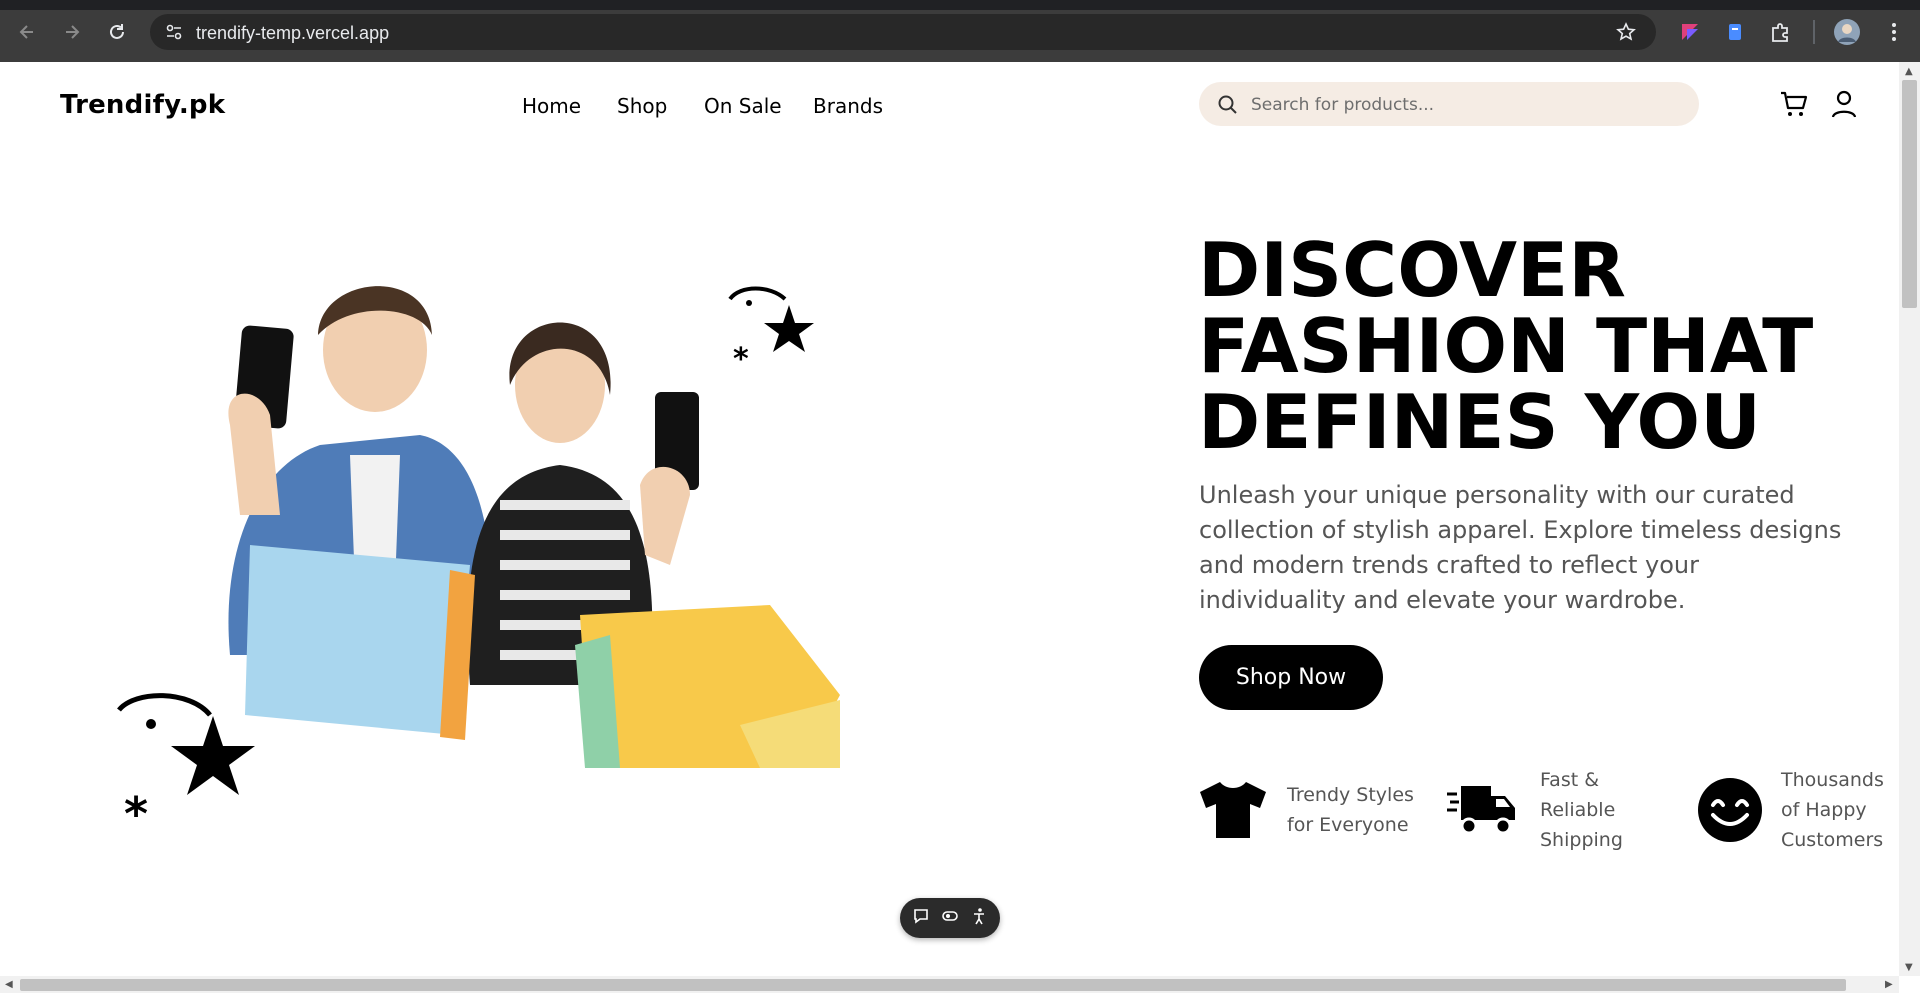  What do you see at coordinates (1909, 967) in the screenshot?
I see `scroll-down-arrow: ▼` at bounding box center [1909, 967].